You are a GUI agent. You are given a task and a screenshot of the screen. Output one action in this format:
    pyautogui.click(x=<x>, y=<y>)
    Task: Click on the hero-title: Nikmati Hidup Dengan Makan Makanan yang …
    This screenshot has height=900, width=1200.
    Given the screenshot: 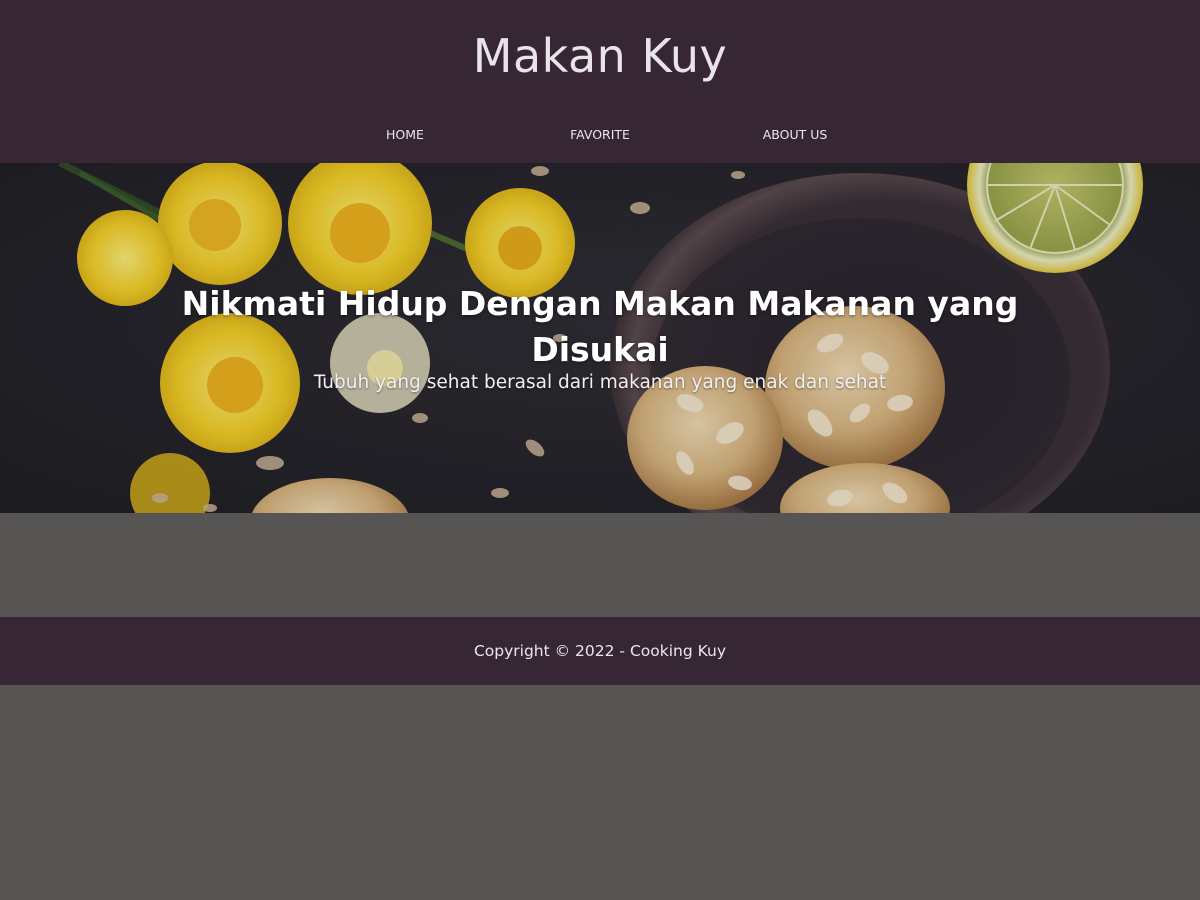 What is the action you would take?
    pyautogui.click(x=600, y=326)
    